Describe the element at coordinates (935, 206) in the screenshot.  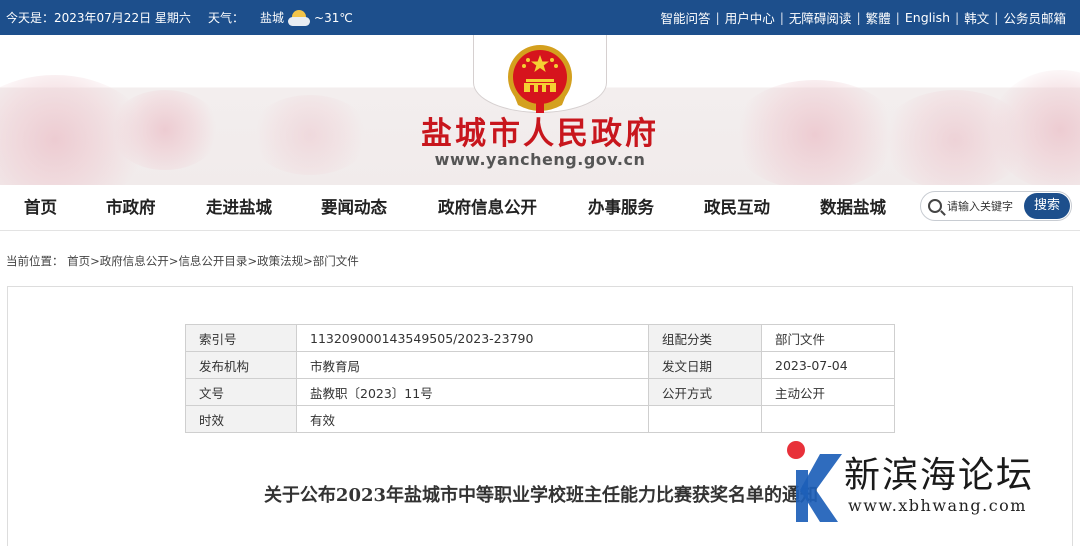
I see `search-icon` at that location.